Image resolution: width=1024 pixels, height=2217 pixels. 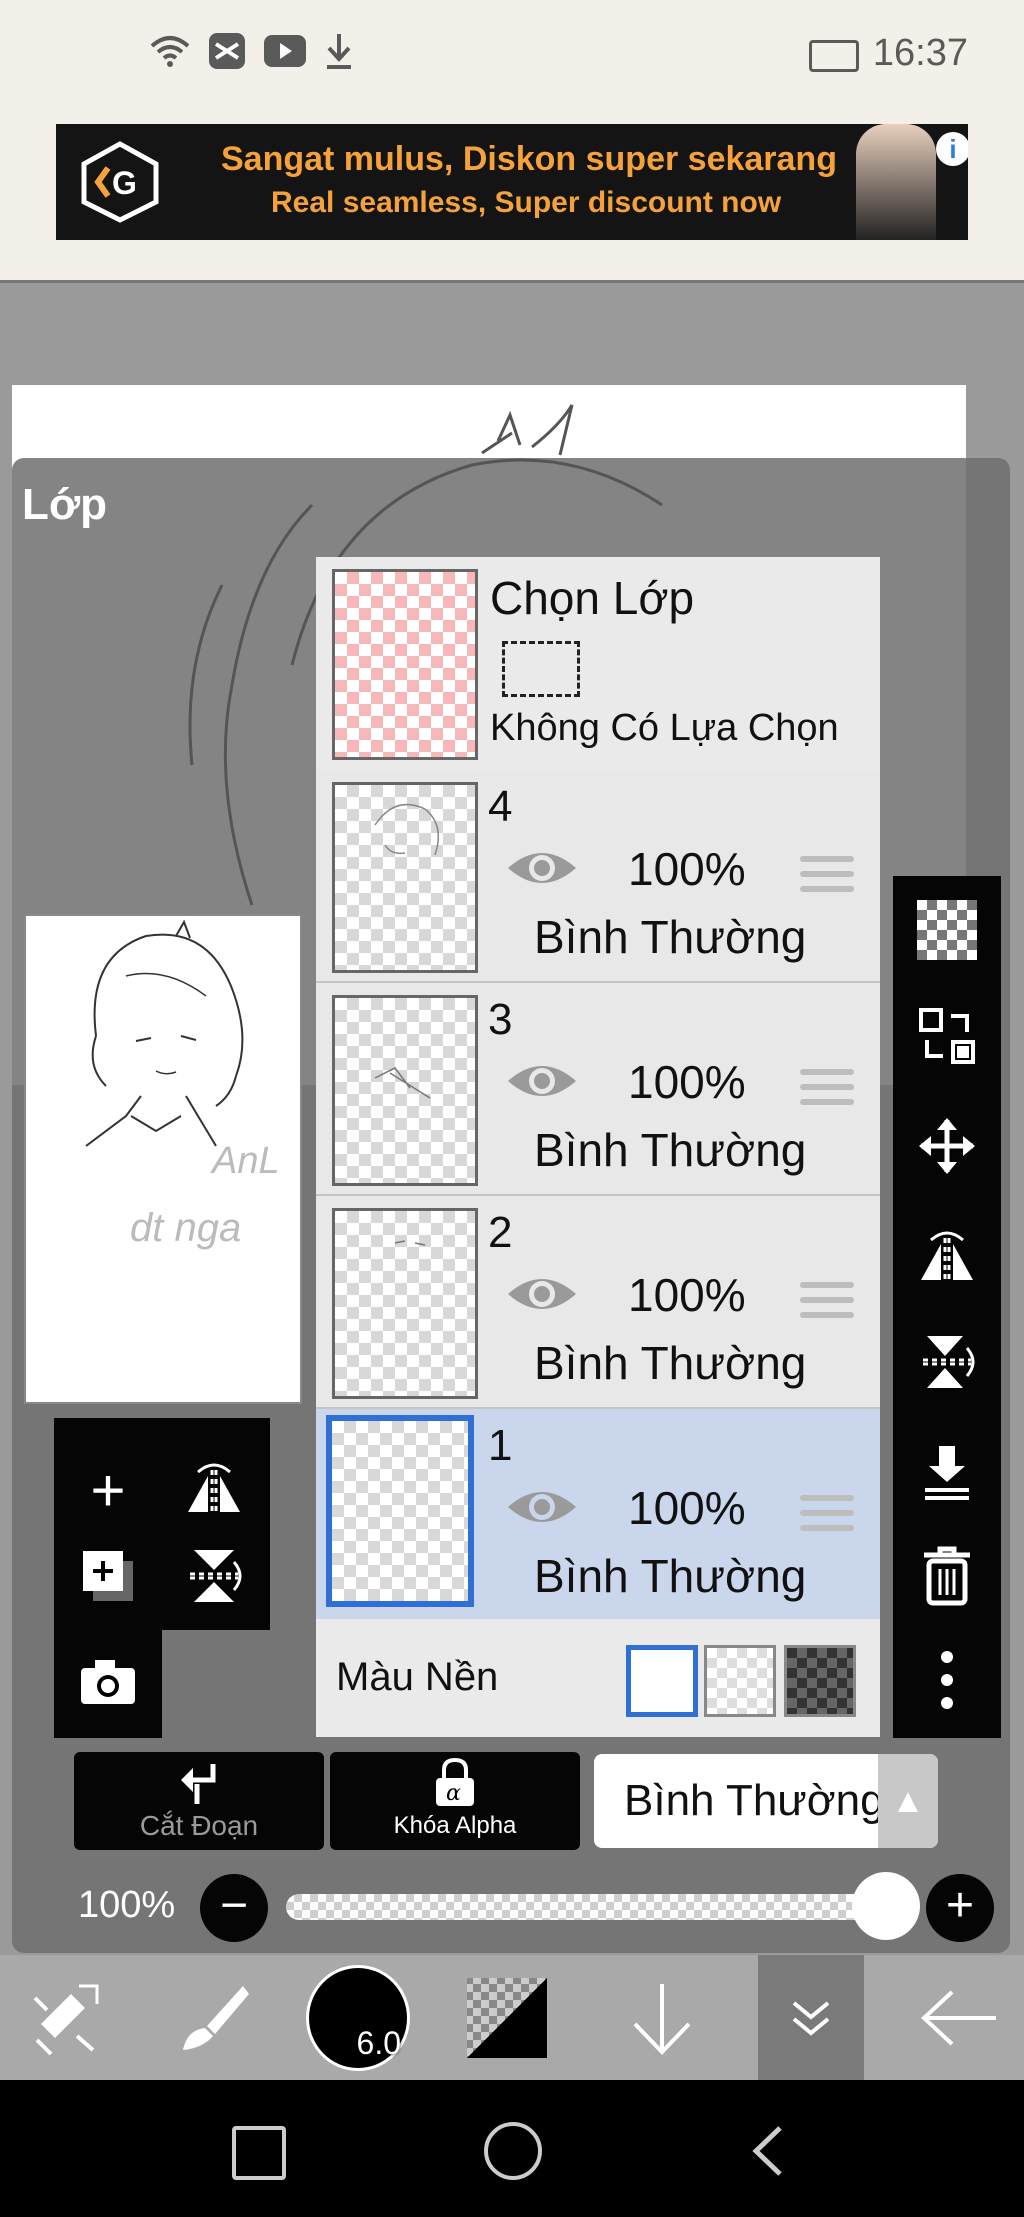 What do you see at coordinates (339, 55) in the screenshot?
I see `download-icon` at bounding box center [339, 55].